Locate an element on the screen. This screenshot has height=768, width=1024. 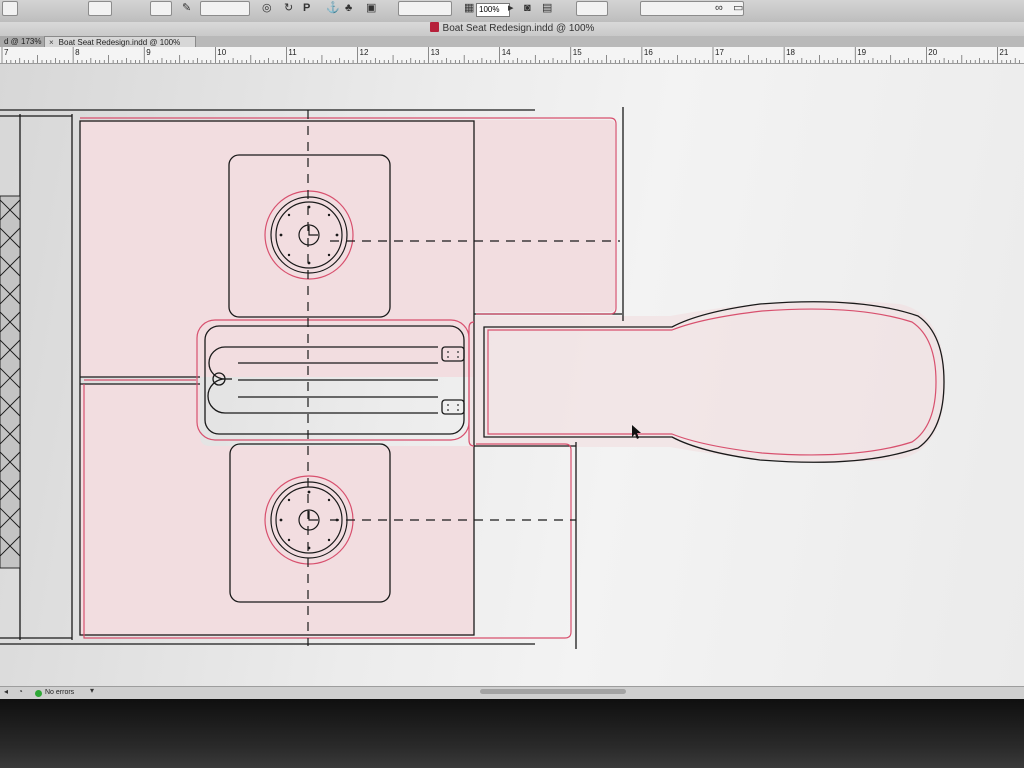
stroke-type-select is located at coordinates (425, 8).